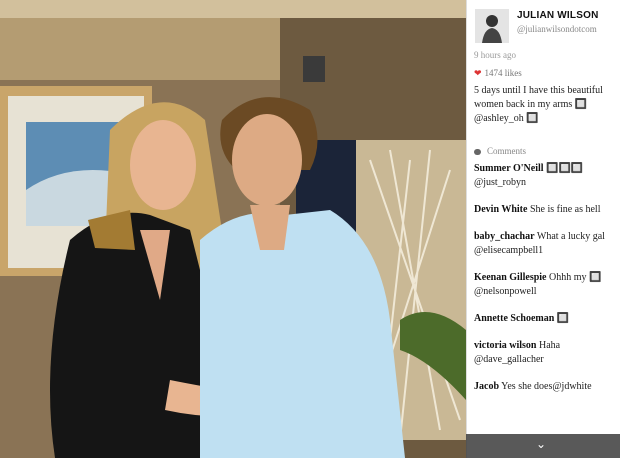  I want to click on avatar-image, so click(492, 26).